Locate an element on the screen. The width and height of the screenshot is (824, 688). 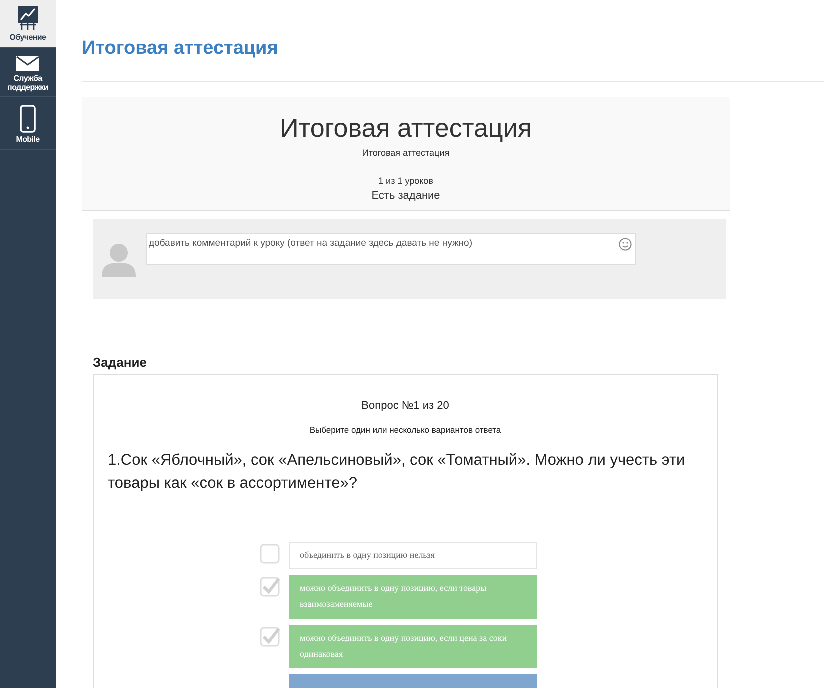
lesson-count: 1 из 1 уроков is located at coordinates (406, 181).